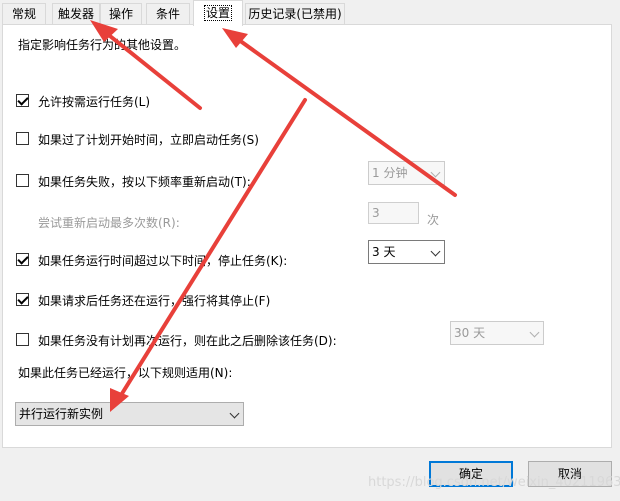 The width and height of the screenshot is (620, 501). I want to click on tab-bar: 常规 触发器 操作 条件 设置 历史记录(已禁用), so click(310, 13).